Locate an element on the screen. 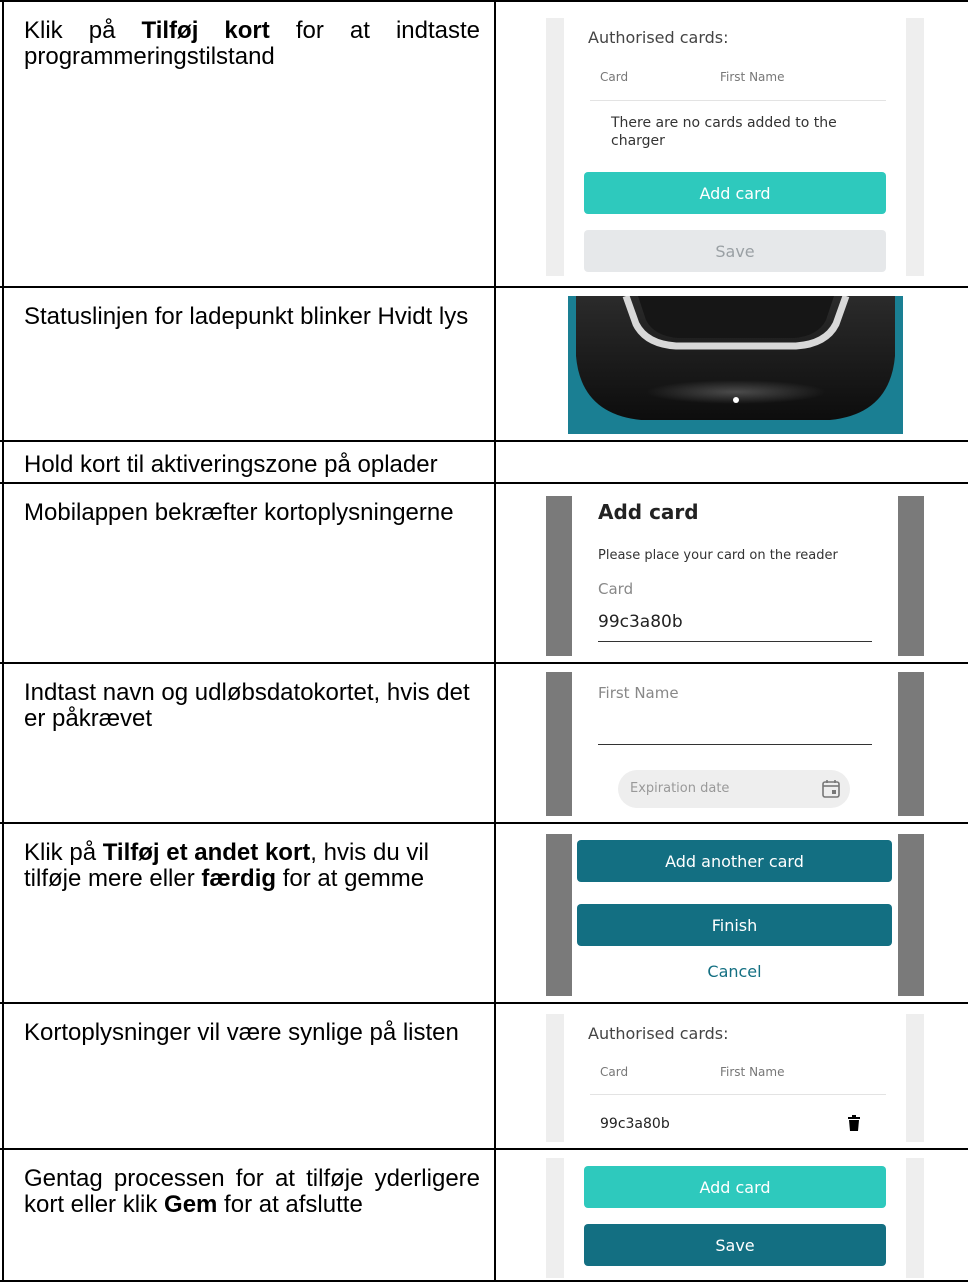  charger-image is located at coordinates (735, 358).